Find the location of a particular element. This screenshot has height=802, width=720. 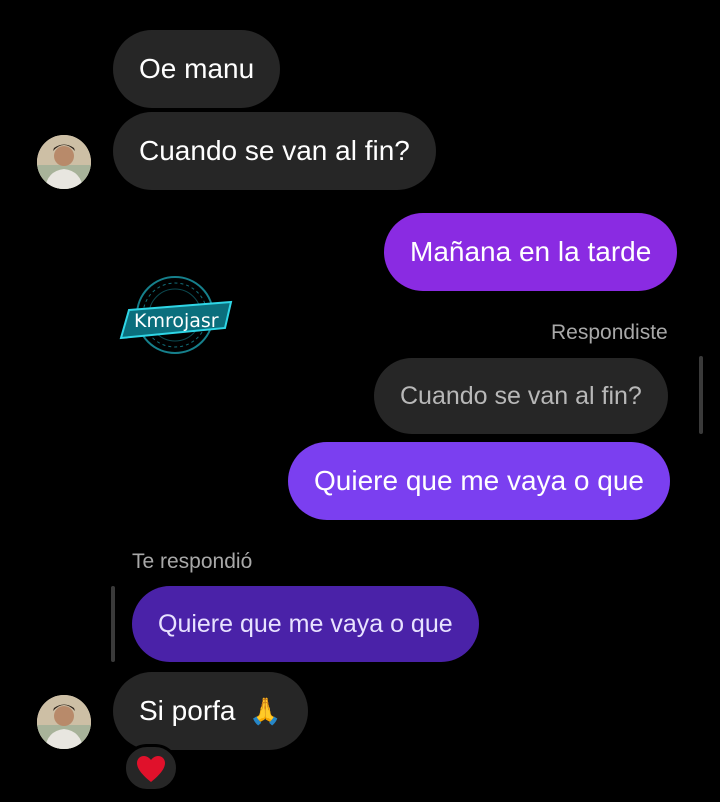

message-bubble-outgoing: Mañana en la tarde is located at coordinates (531, 252).